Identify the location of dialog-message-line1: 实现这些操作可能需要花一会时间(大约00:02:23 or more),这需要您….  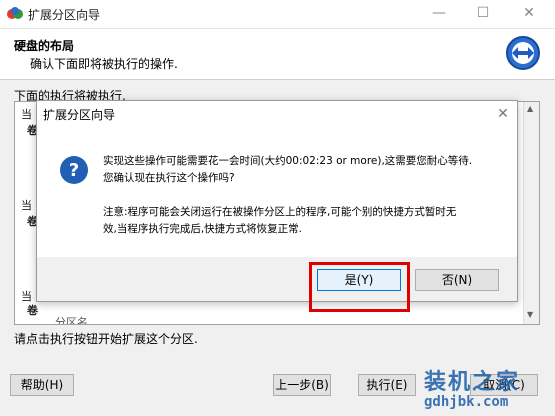
(288, 161).